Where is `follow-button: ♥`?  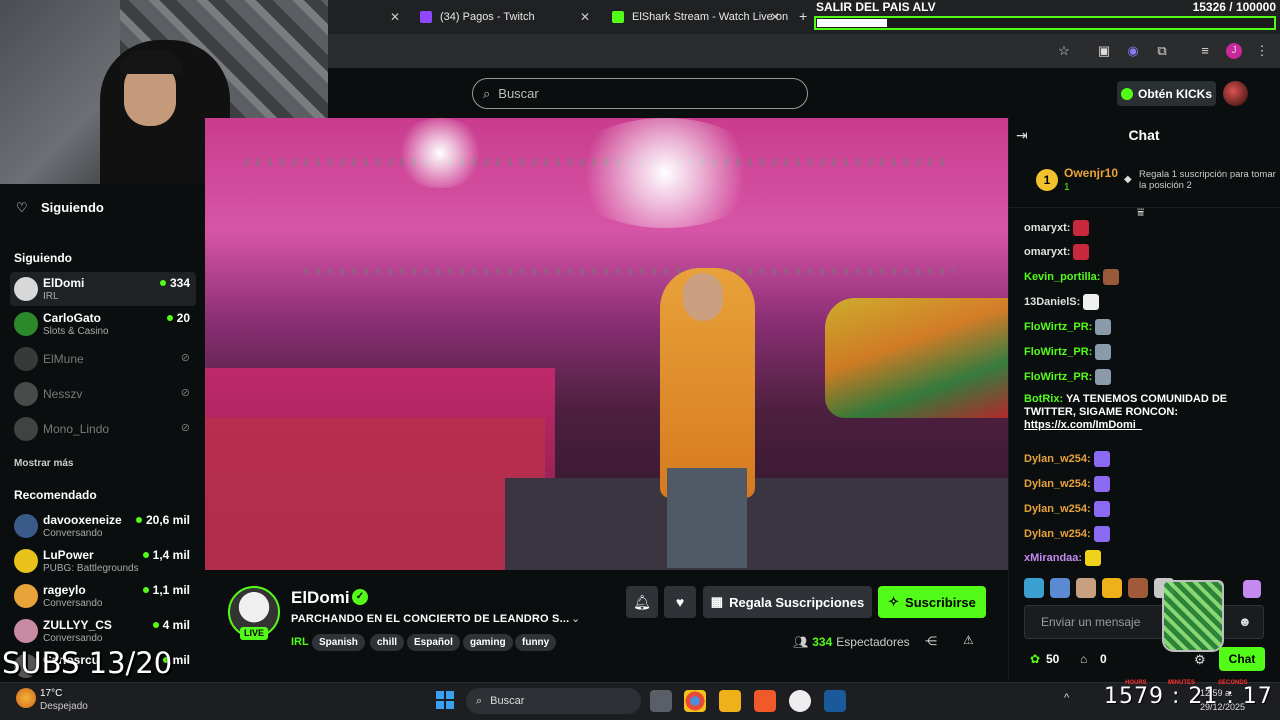
follow-button: ♥ is located at coordinates (680, 602).